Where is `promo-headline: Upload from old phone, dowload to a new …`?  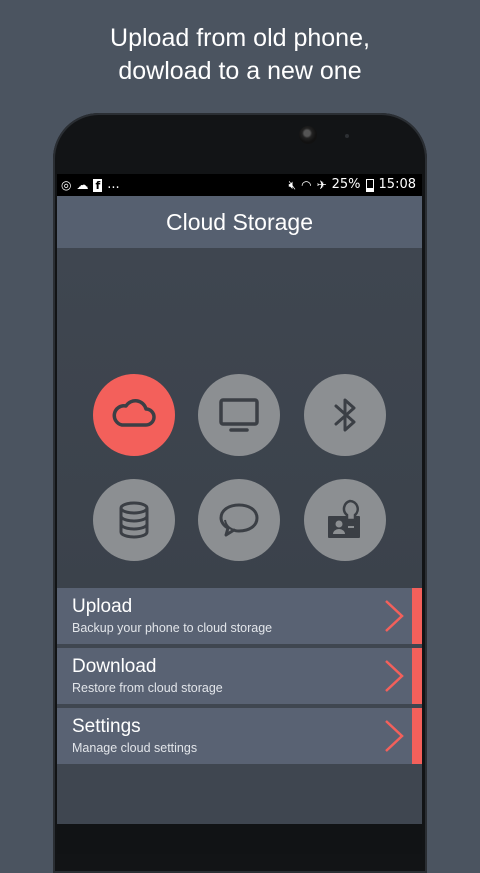 promo-headline: Upload from old phone, dowload to a new … is located at coordinates (240, 55).